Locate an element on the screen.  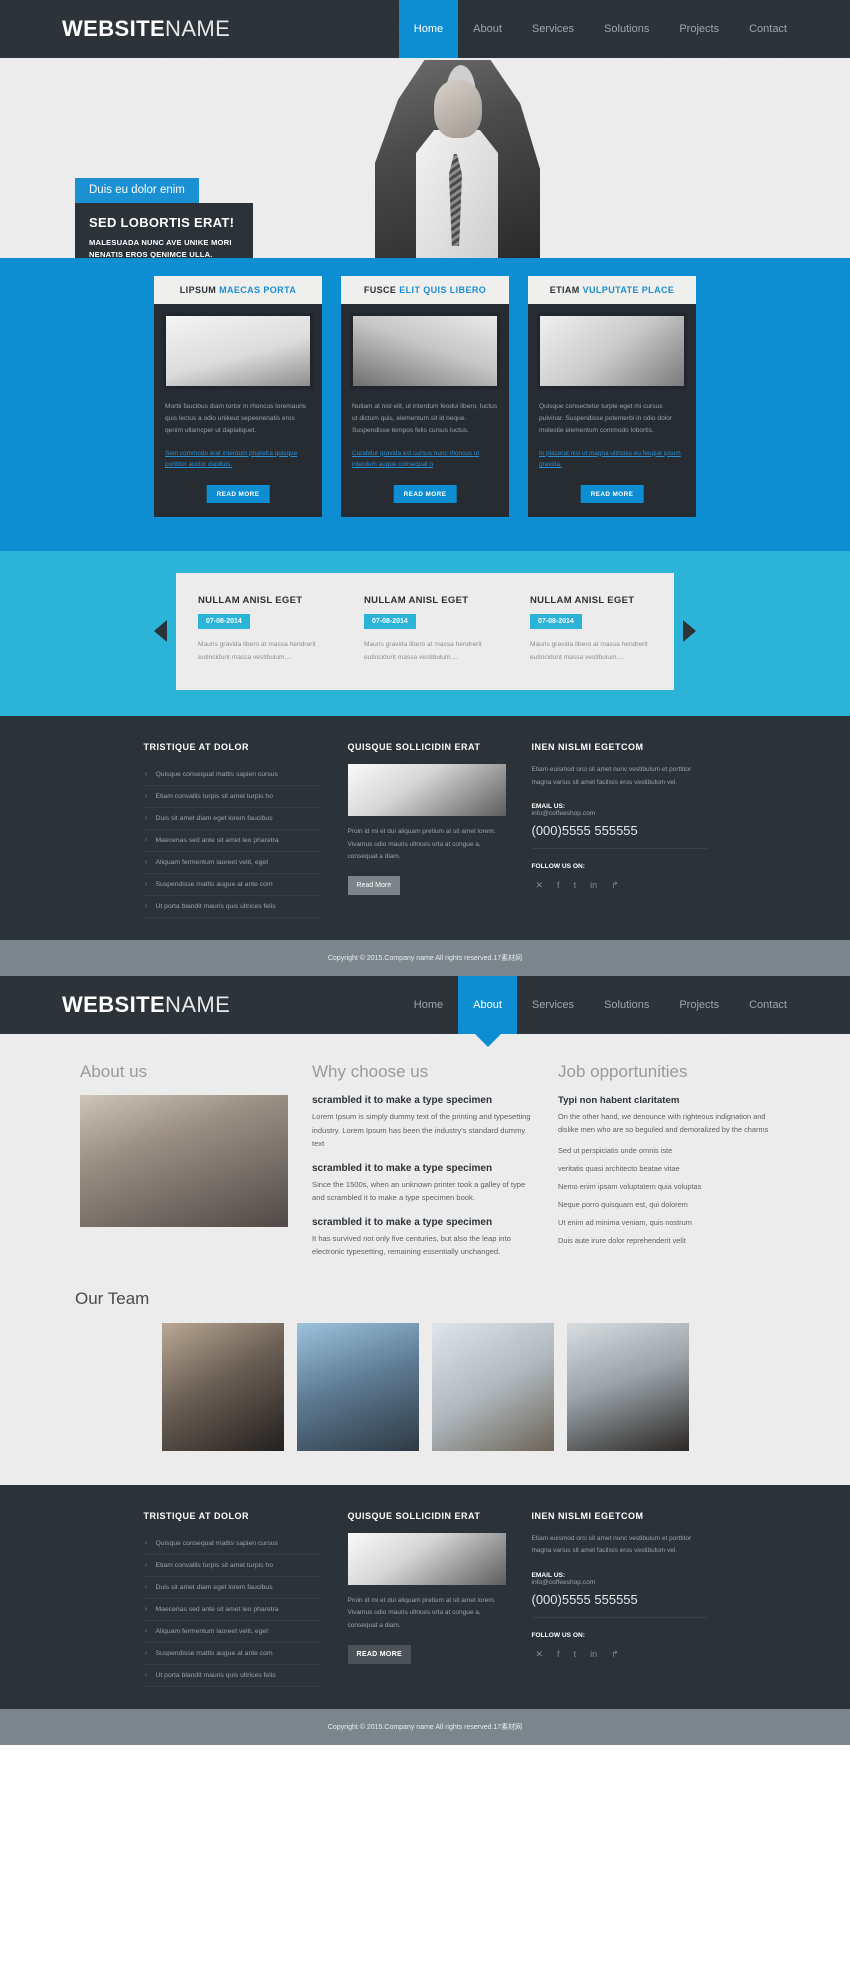
feature-card-title-main: ETIAM is located at coordinates (564, 290).